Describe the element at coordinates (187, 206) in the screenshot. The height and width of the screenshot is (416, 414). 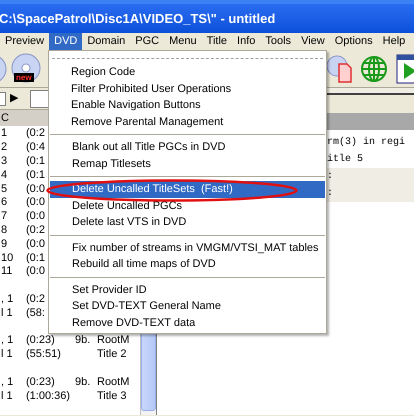
I see `dvd-command: Delete Uncalled PGCs` at that location.